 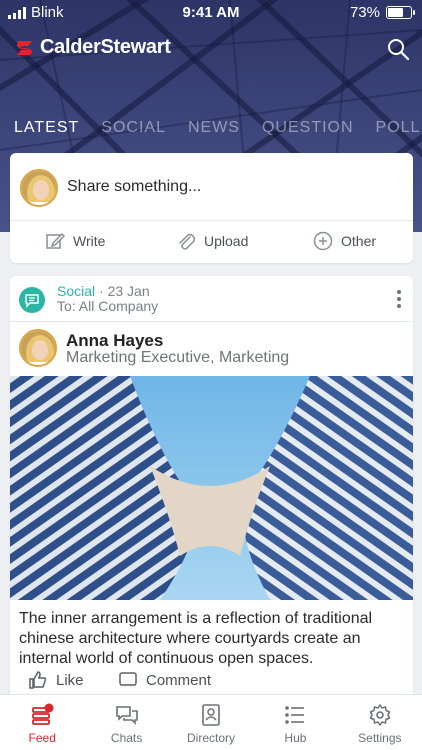 What do you see at coordinates (178, 357) in the screenshot?
I see `author-role: Marketing Executive, Marketing` at bounding box center [178, 357].